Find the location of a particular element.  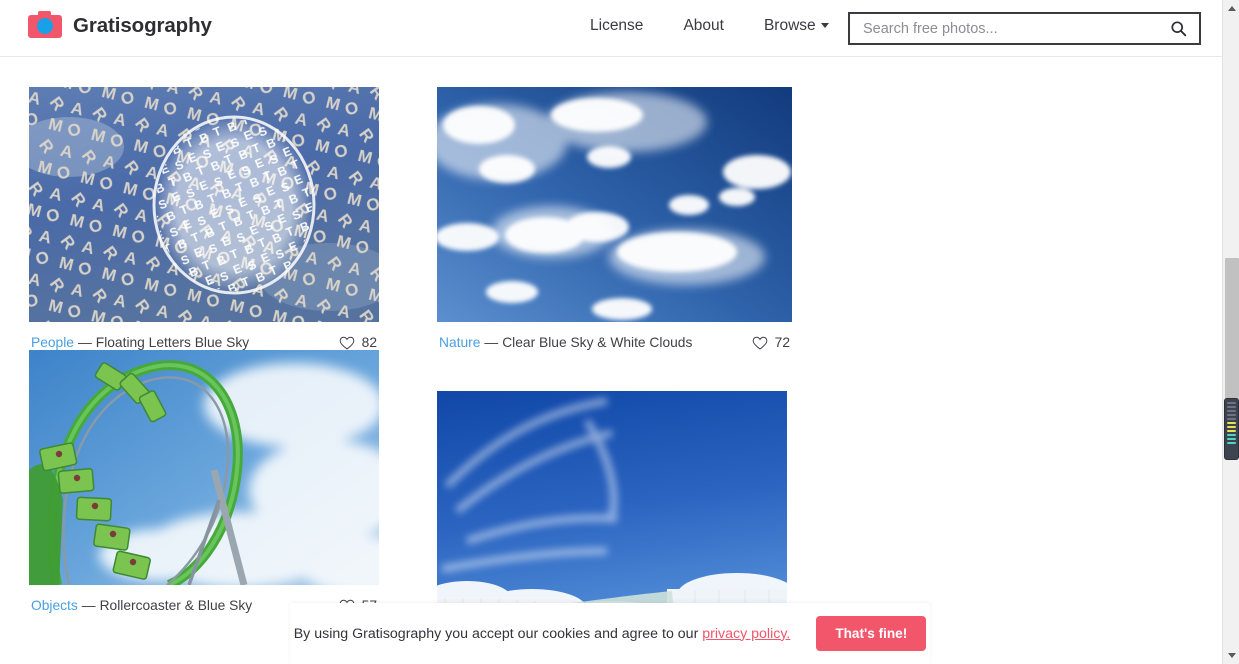

photo-thumbnail-clear-blue-sky is located at coordinates (614, 204).